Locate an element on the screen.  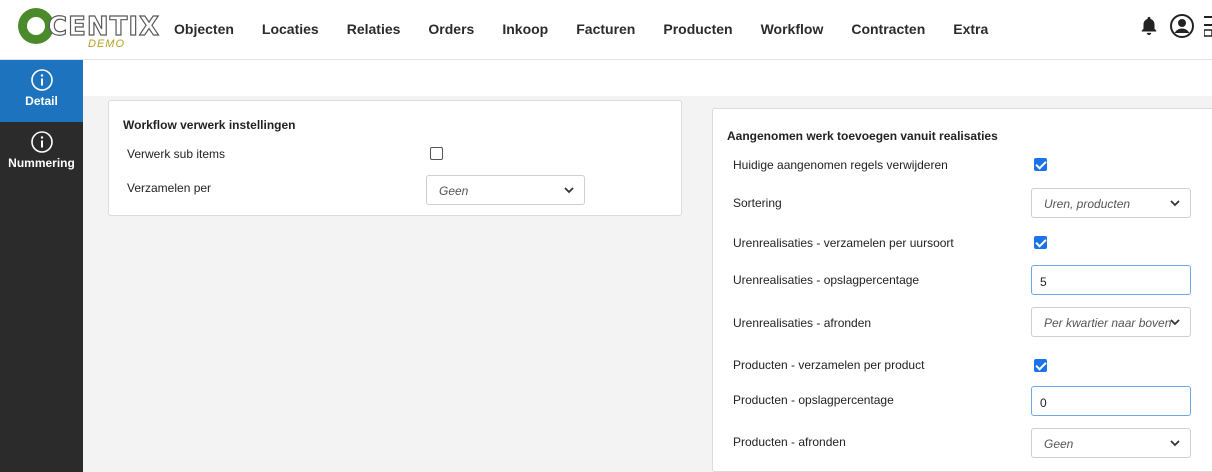
panel-title: Workflow verwerk instellingen is located at coordinates (209, 125).